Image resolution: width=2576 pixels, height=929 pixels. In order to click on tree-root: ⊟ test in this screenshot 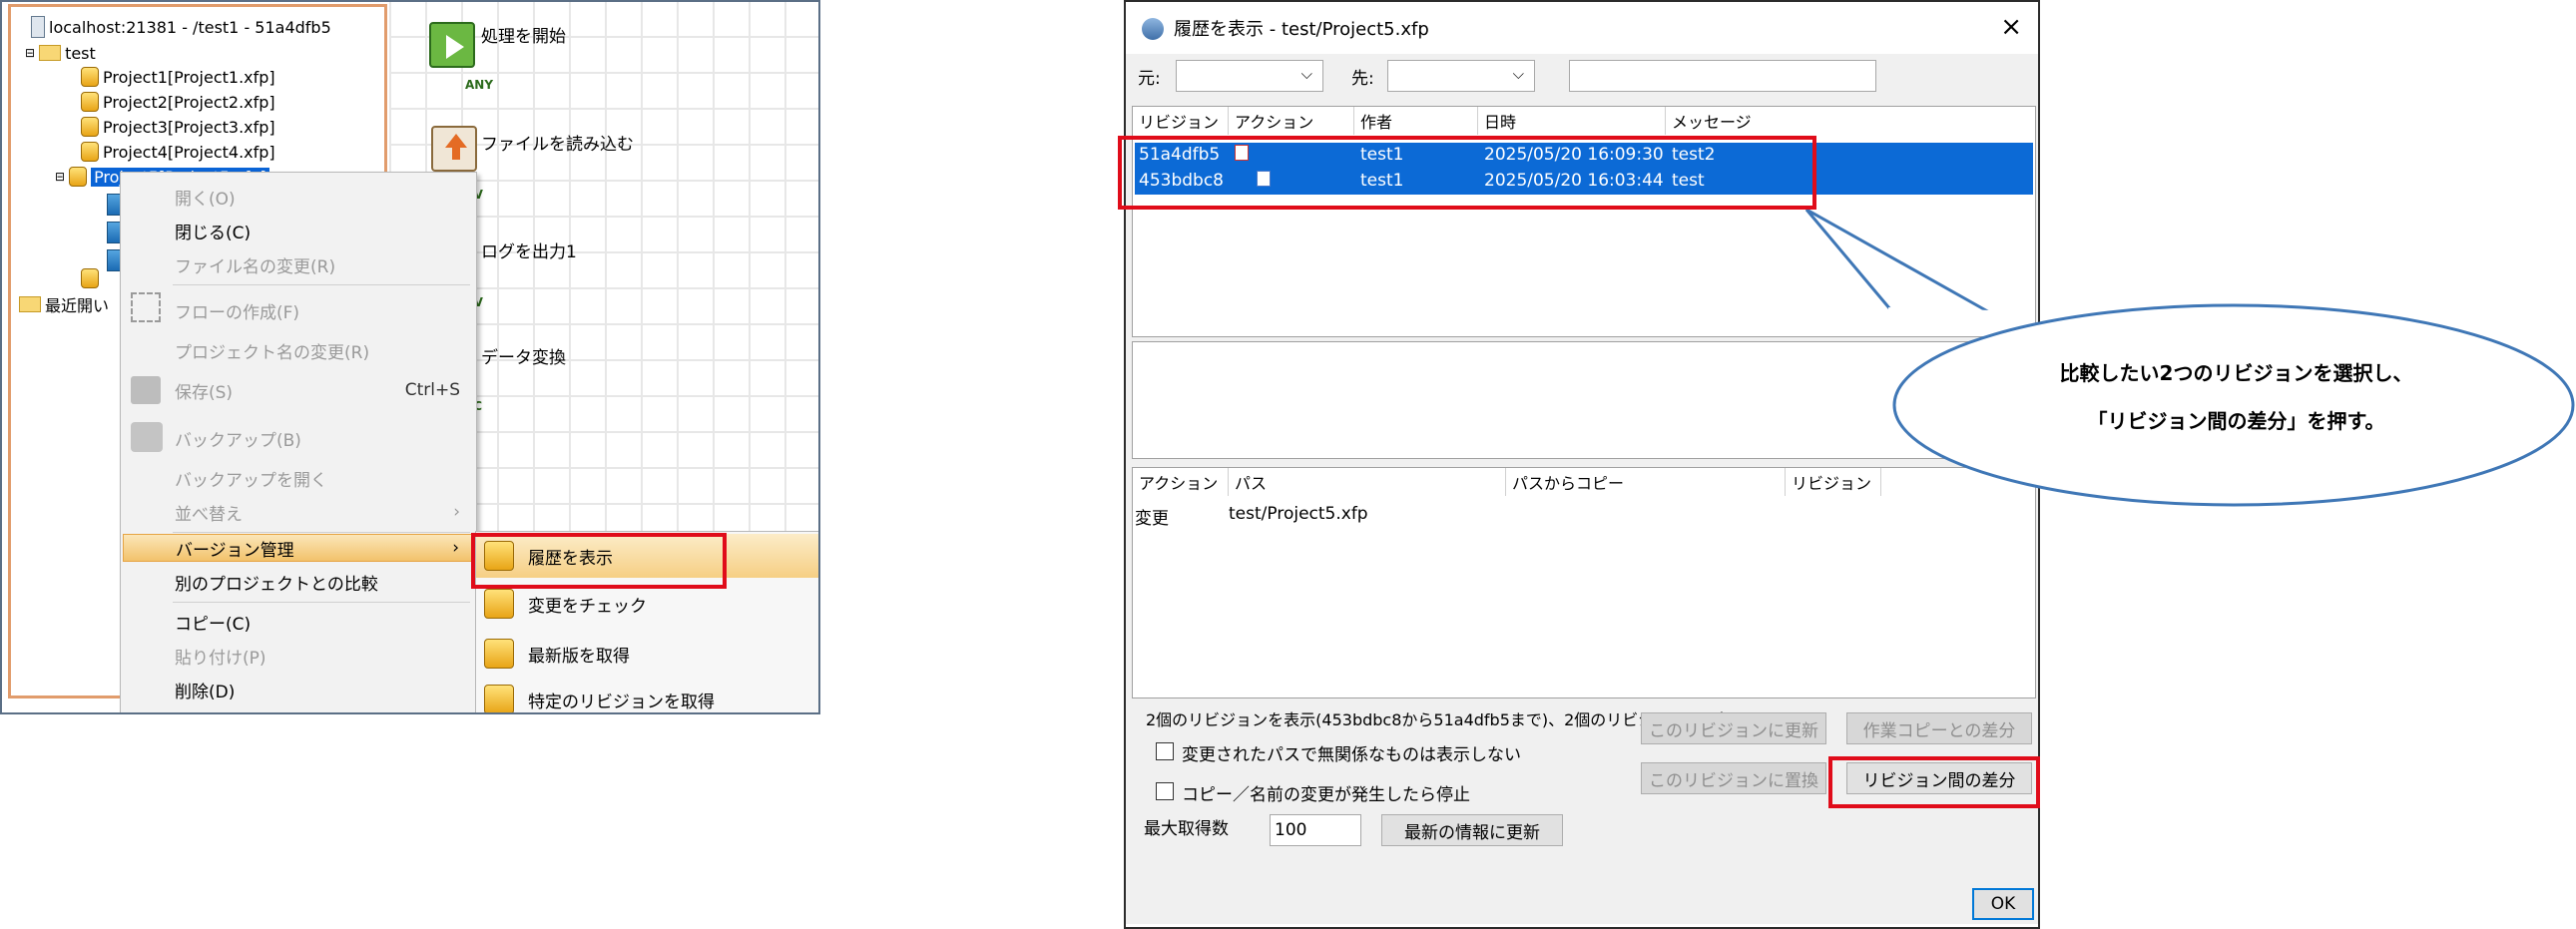, I will do `click(61, 53)`.